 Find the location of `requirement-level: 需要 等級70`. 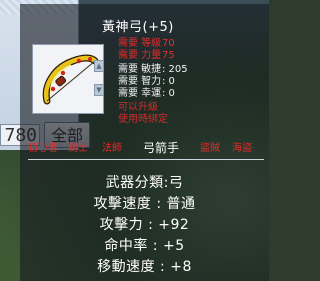

requirement-level: 需要 等級70 is located at coordinates (146, 43).